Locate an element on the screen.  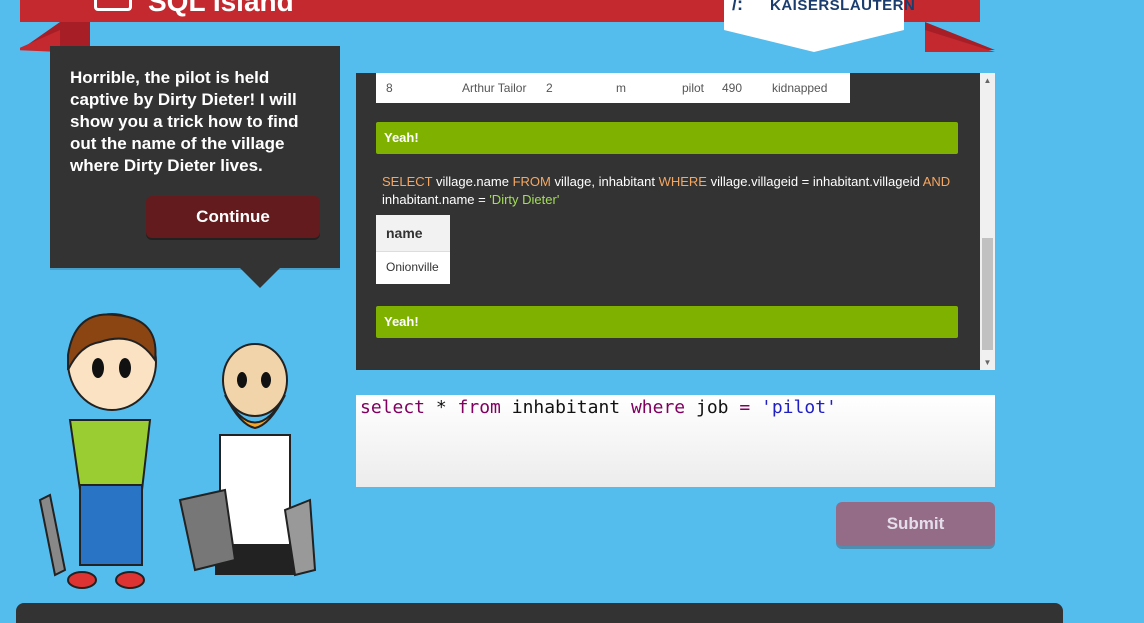
output-scrollbar: ▲ ▼ is located at coordinates (987, 221).